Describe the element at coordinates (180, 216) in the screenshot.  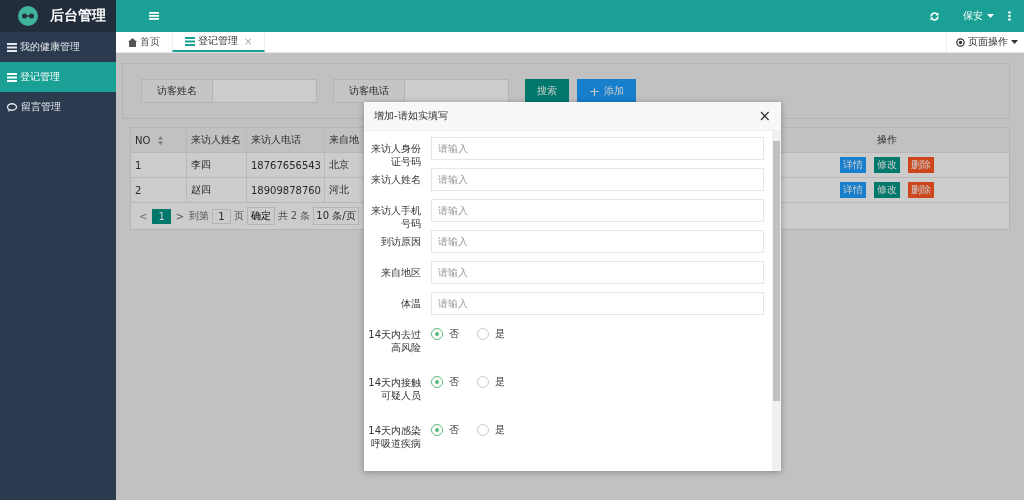
I see `next-page-button: >` at that location.